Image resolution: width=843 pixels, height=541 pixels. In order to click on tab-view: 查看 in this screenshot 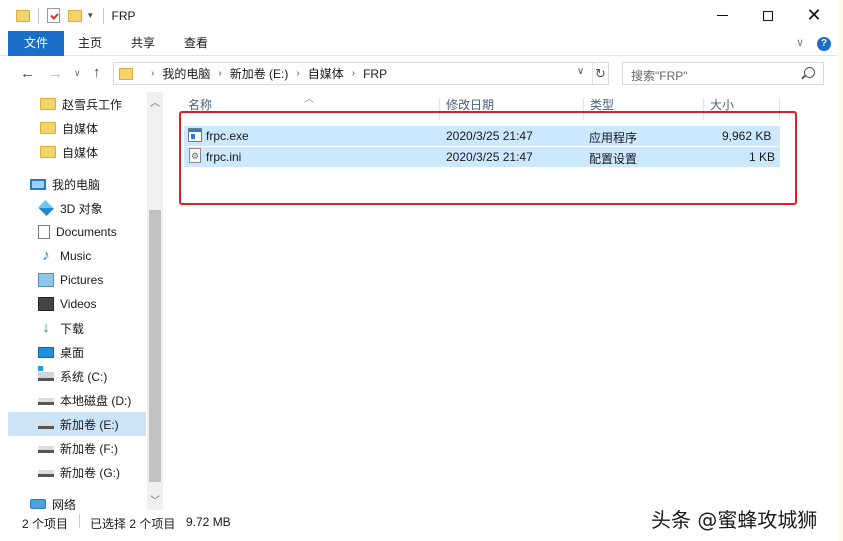, I will do `click(196, 43)`.